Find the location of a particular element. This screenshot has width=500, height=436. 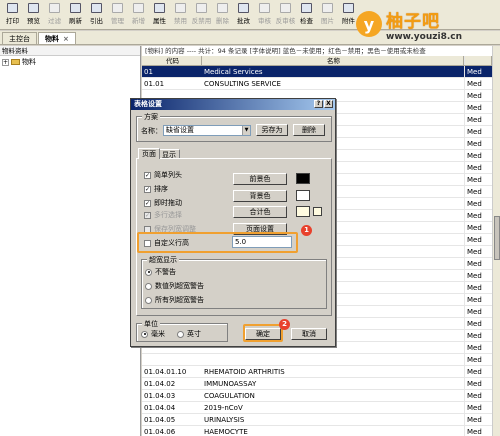

toolbar-button: 检查 is located at coordinates (306, 14).